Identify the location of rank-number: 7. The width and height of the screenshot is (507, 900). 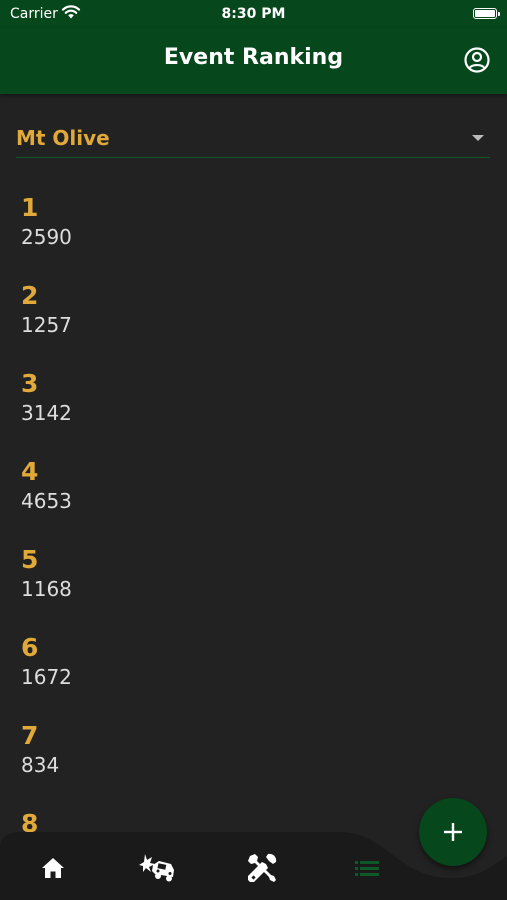
(30, 735).